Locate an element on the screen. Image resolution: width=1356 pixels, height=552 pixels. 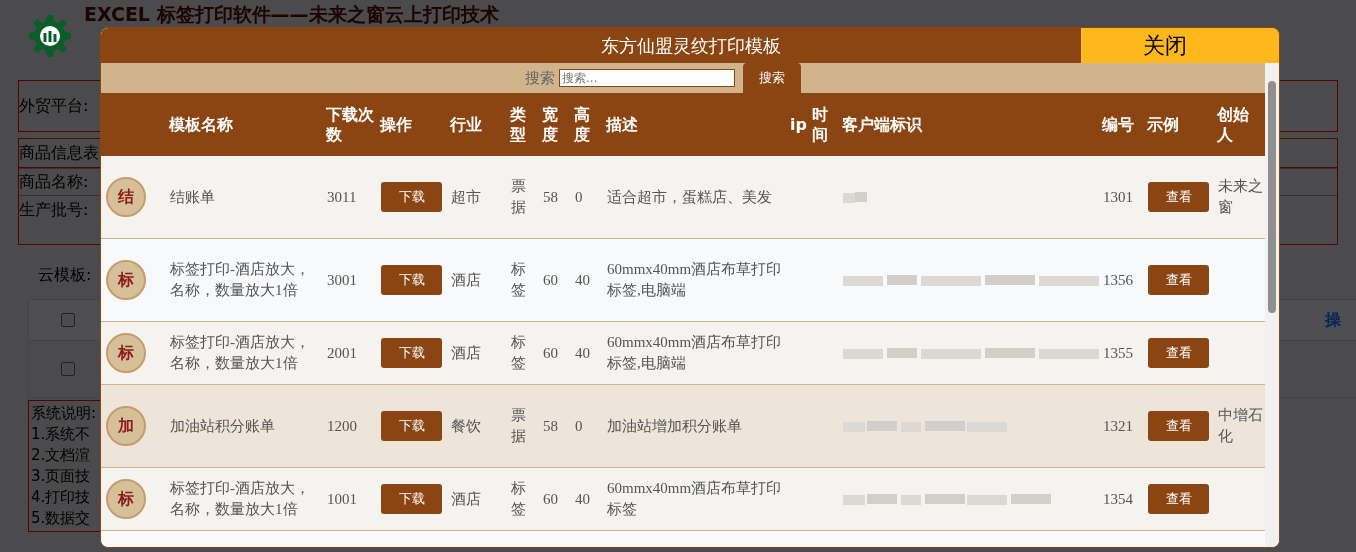
column-header: 宽度 is located at coordinates (550, 124).